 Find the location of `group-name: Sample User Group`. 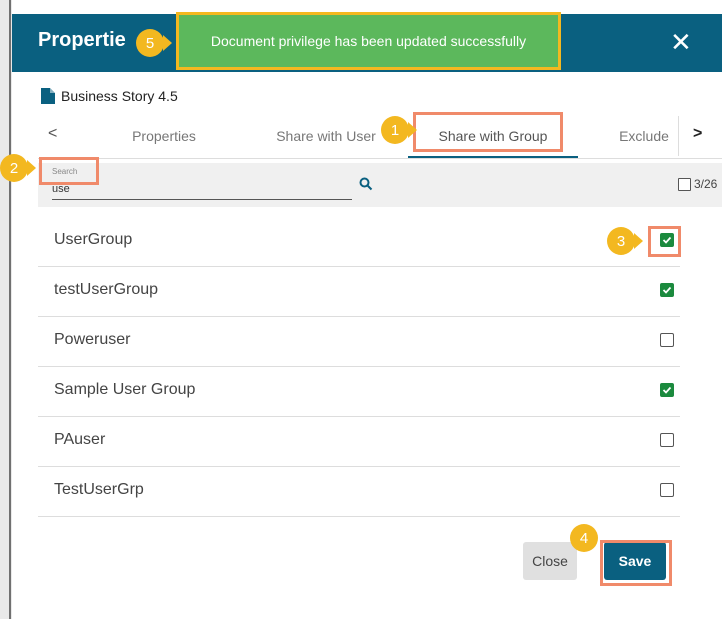

group-name: Sample User Group is located at coordinates (125, 389).